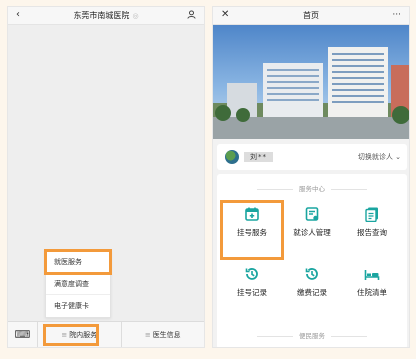  I want to click on service-popup-menu: 就医服务 满意度调查 电子健康卡, so click(78, 283).